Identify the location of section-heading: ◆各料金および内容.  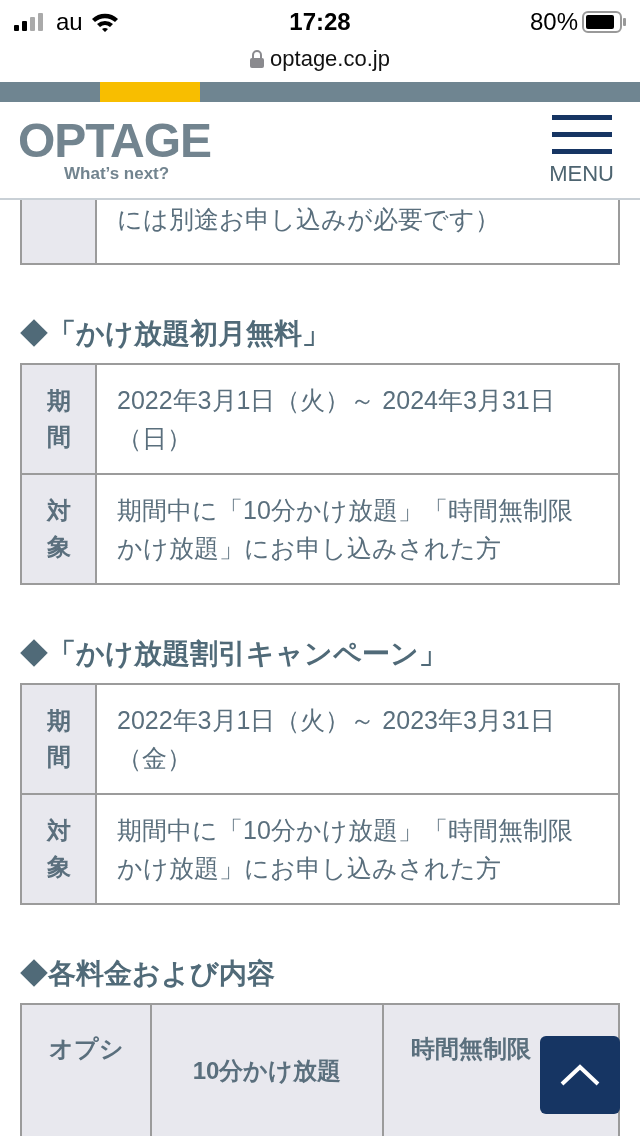
(148, 974).